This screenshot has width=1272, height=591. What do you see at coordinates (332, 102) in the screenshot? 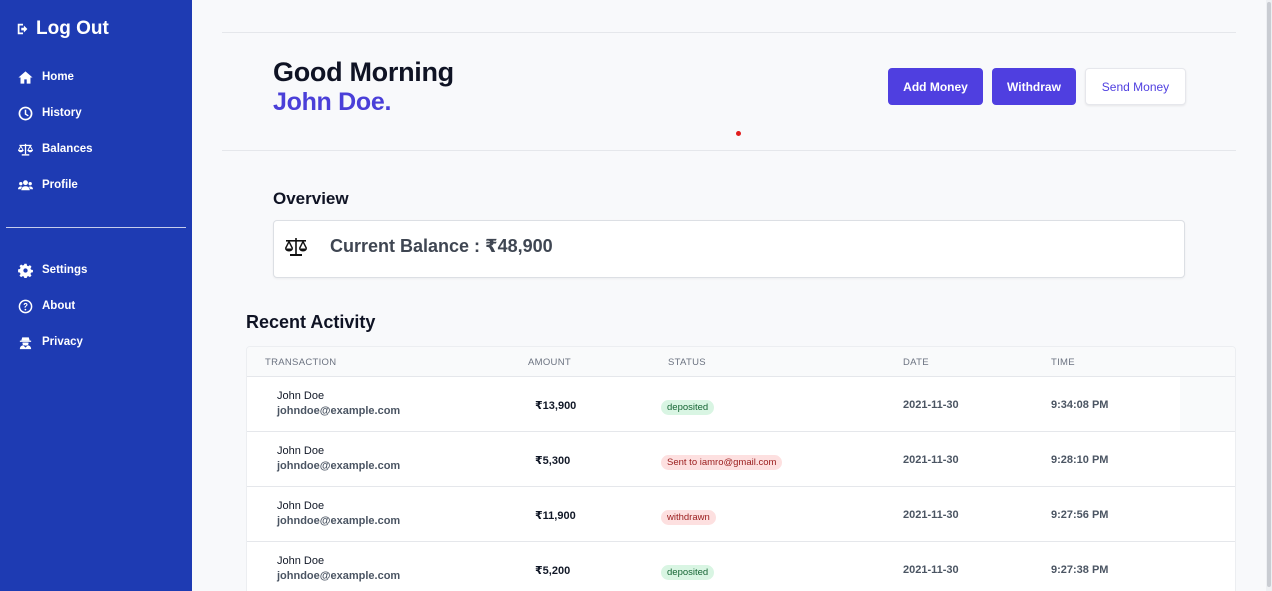
I see `user-name: John Doe.` at bounding box center [332, 102].